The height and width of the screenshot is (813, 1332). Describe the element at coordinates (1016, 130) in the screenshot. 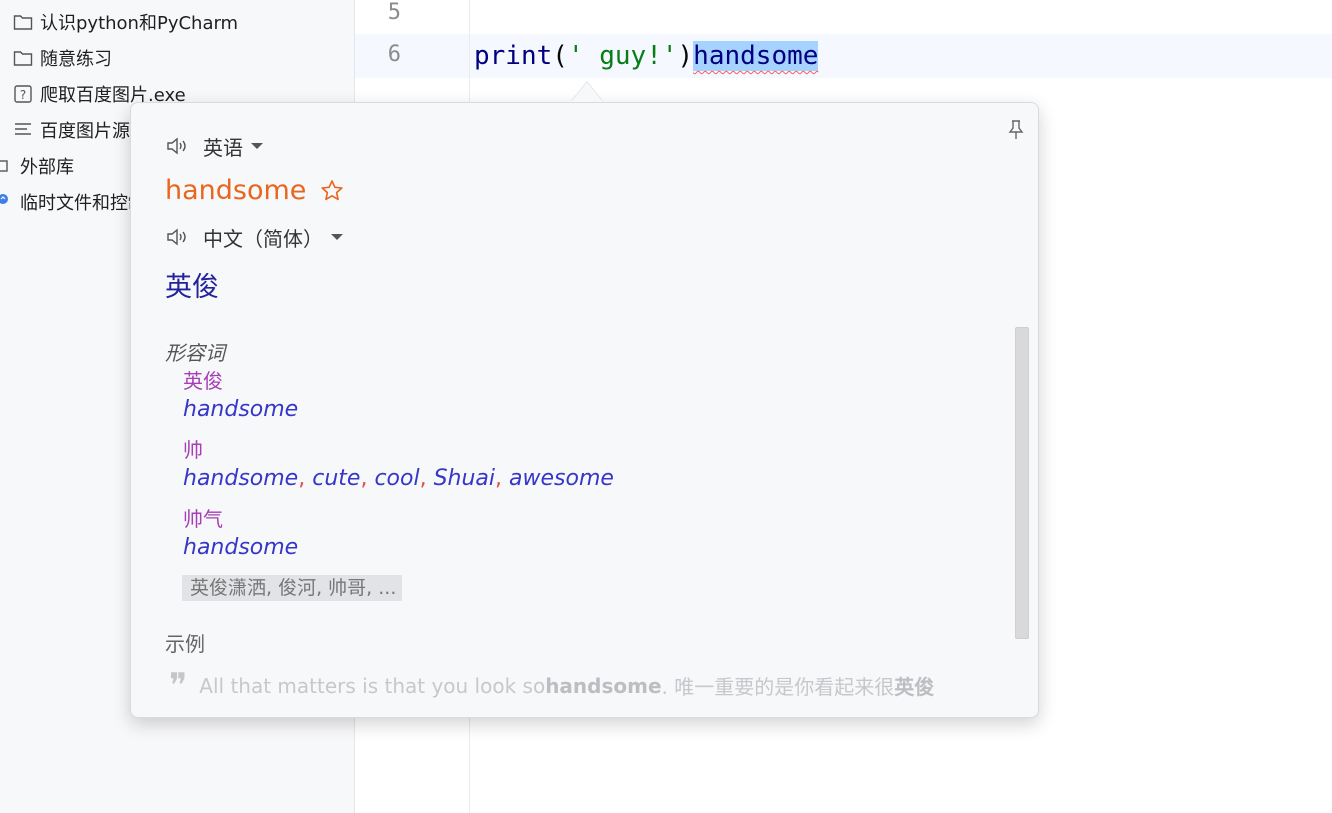

I see `pin-icon` at that location.